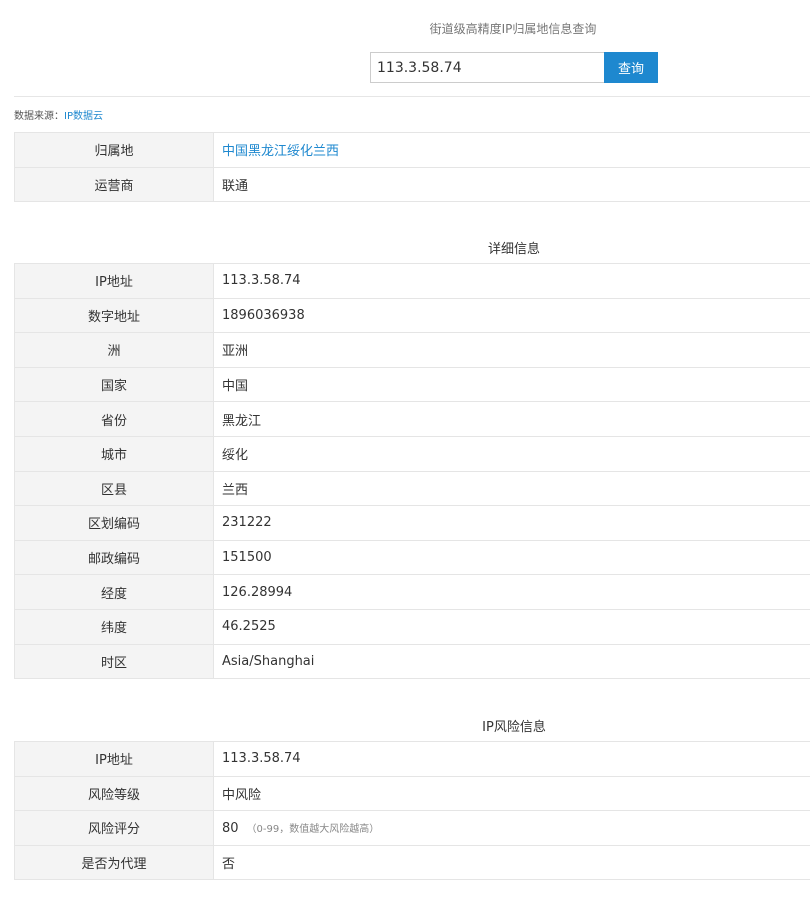 The width and height of the screenshot is (810, 904). Describe the element at coordinates (114, 184) in the screenshot. I see `row-label: 运营商` at that location.